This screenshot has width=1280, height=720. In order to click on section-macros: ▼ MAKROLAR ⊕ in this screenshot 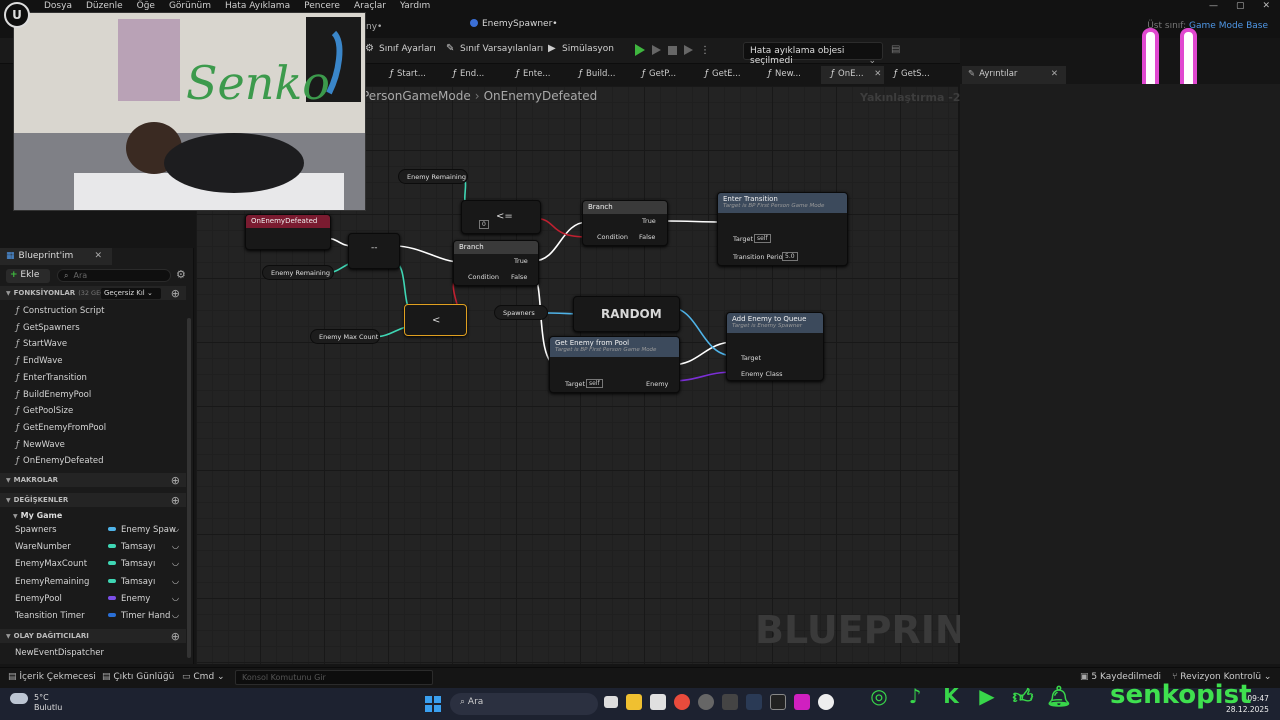, I will do `click(93, 480)`.